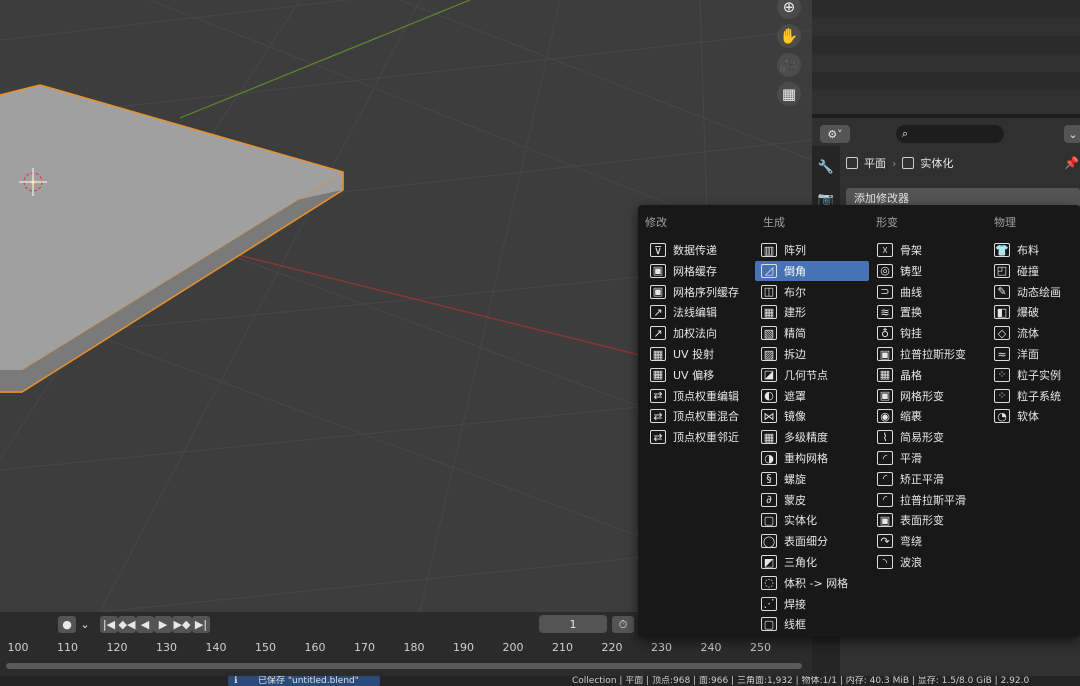 The image size is (1080, 686). Describe the element at coordinates (812, 250) in the screenshot. I see `modifier-menu-item: ▥ 阵列` at that location.